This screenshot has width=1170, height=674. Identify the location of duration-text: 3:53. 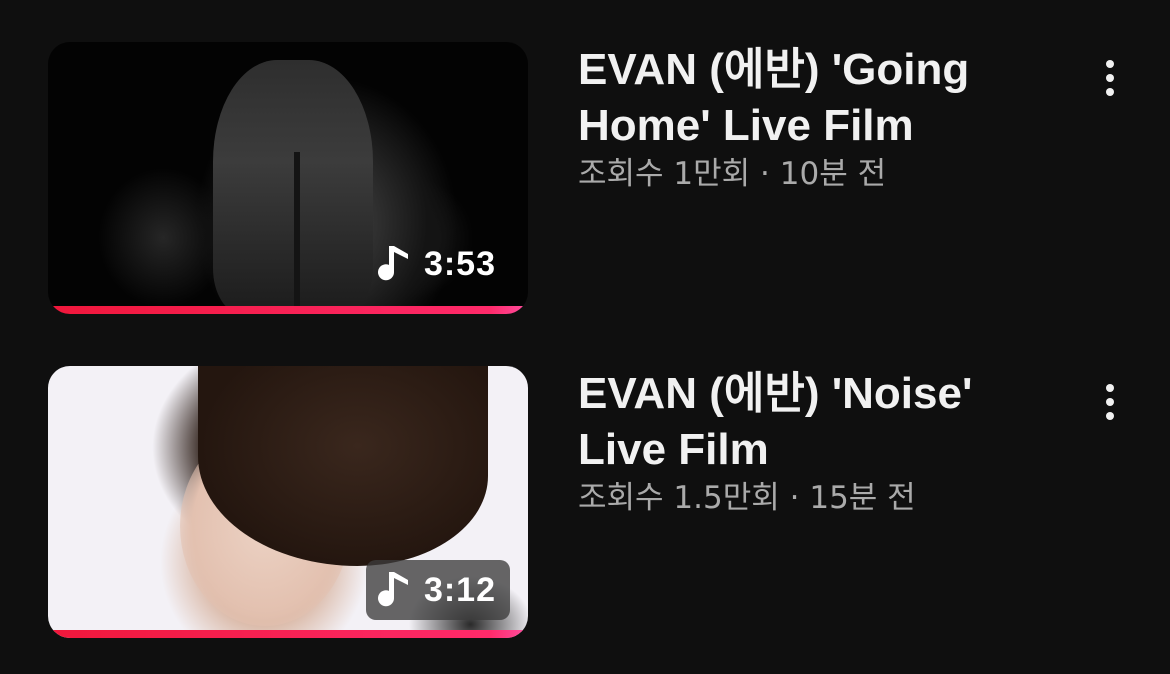
(459, 263).